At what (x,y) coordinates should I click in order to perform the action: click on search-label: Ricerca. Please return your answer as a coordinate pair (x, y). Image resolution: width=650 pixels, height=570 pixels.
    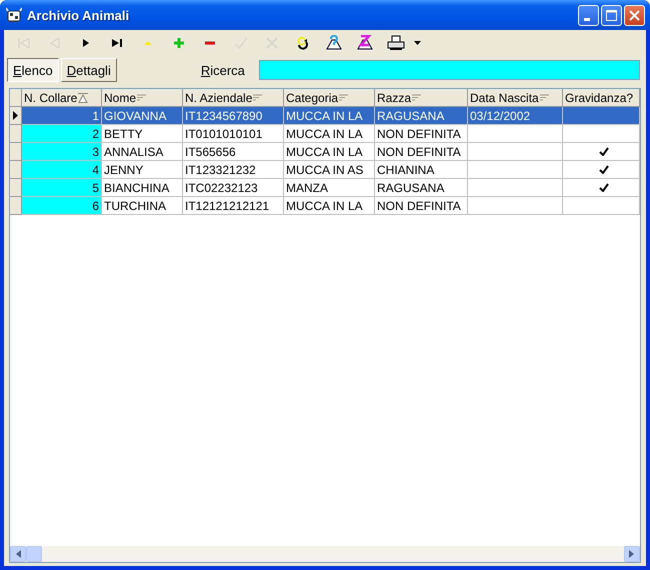
    Looking at the image, I should click on (222, 70).